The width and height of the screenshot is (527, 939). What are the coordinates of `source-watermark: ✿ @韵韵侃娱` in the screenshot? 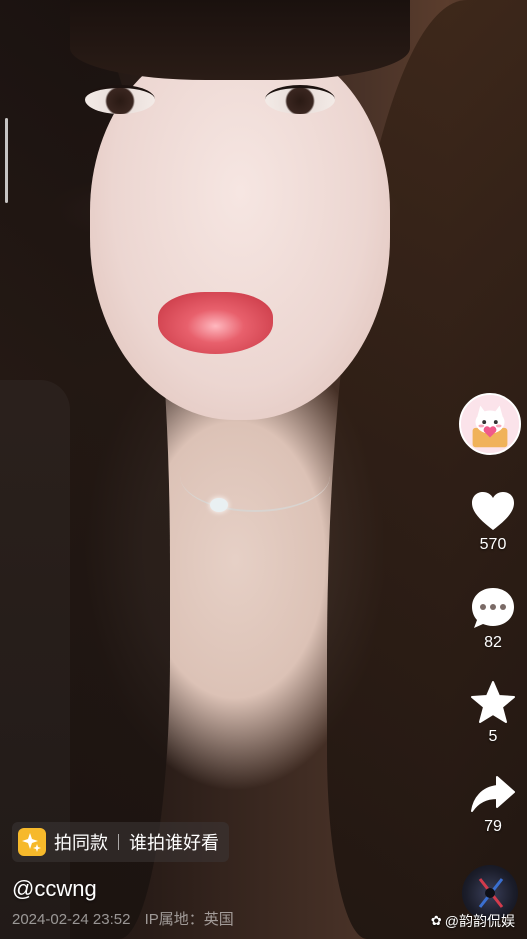 It's located at (473, 921).